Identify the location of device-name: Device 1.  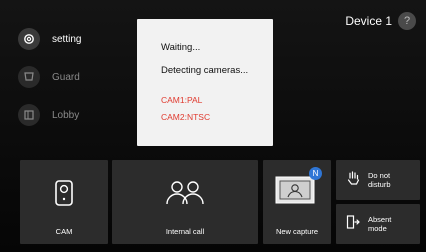
(368, 21).